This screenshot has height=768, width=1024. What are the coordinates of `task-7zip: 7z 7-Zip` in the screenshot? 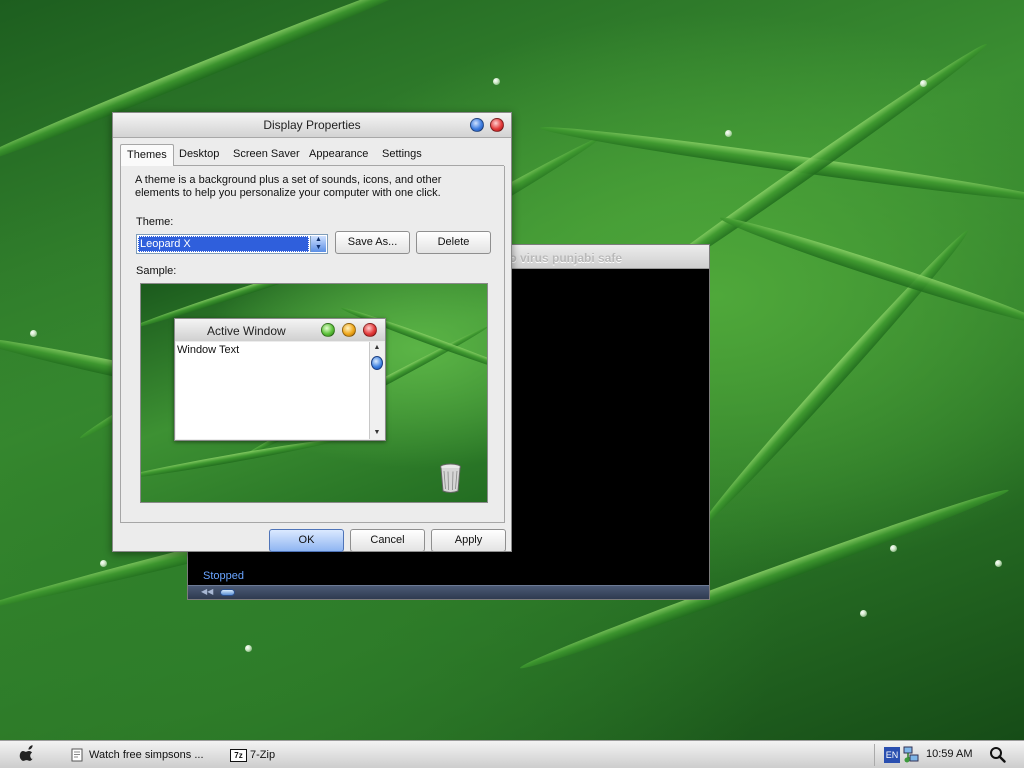 It's located at (252, 755).